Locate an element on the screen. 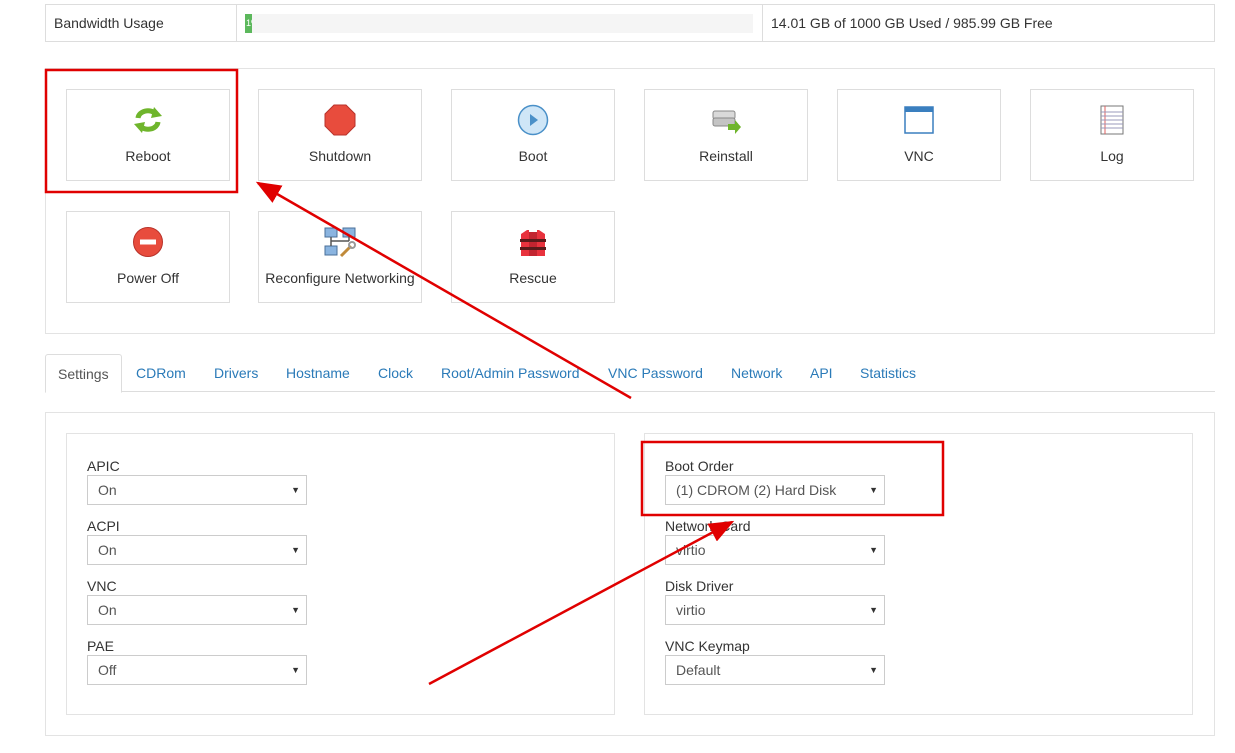  tab-network: Network is located at coordinates (756, 373).